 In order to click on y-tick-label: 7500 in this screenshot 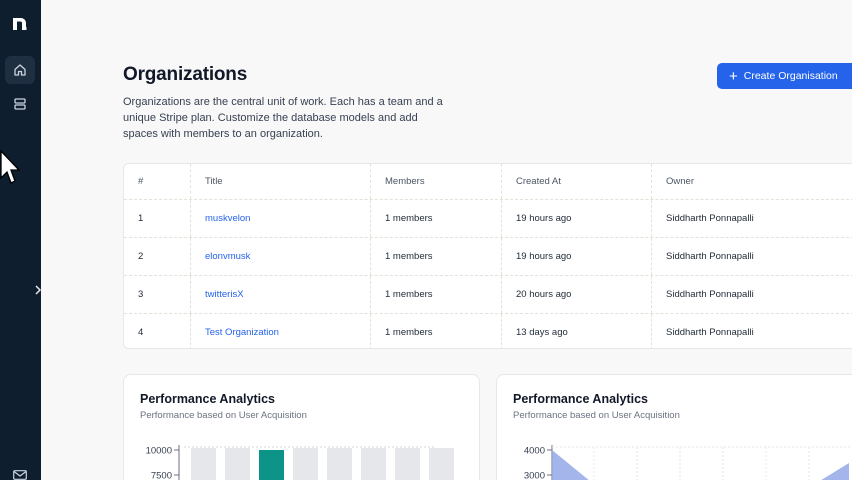, I will do `click(161, 475)`.